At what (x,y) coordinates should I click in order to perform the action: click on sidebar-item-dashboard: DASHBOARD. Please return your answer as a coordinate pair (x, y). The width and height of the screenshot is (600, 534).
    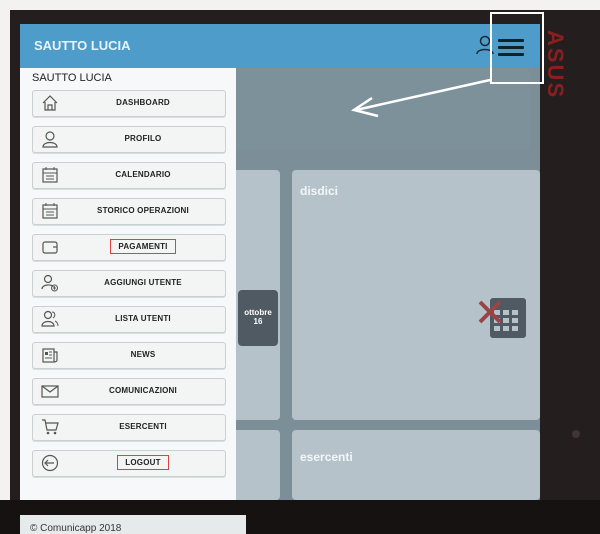
    Looking at the image, I should click on (129, 103).